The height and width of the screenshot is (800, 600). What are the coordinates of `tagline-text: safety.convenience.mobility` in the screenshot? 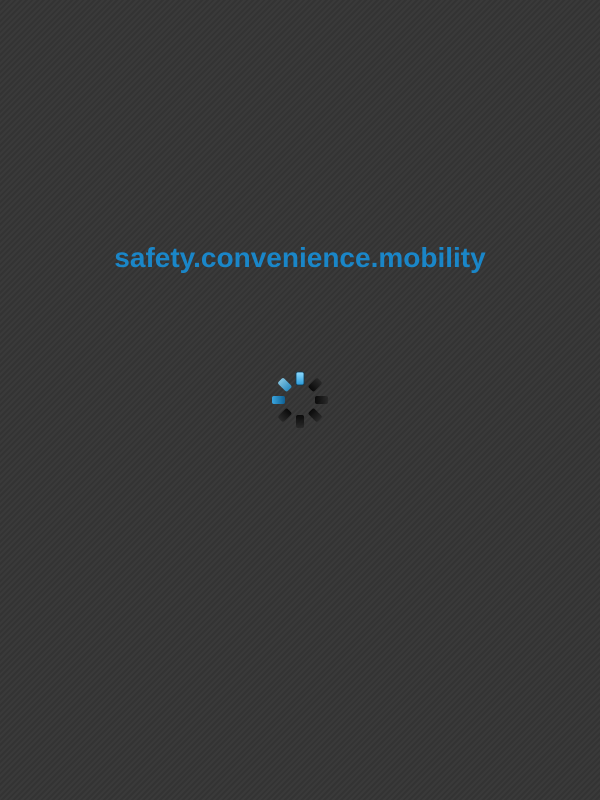 It's located at (300, 257).